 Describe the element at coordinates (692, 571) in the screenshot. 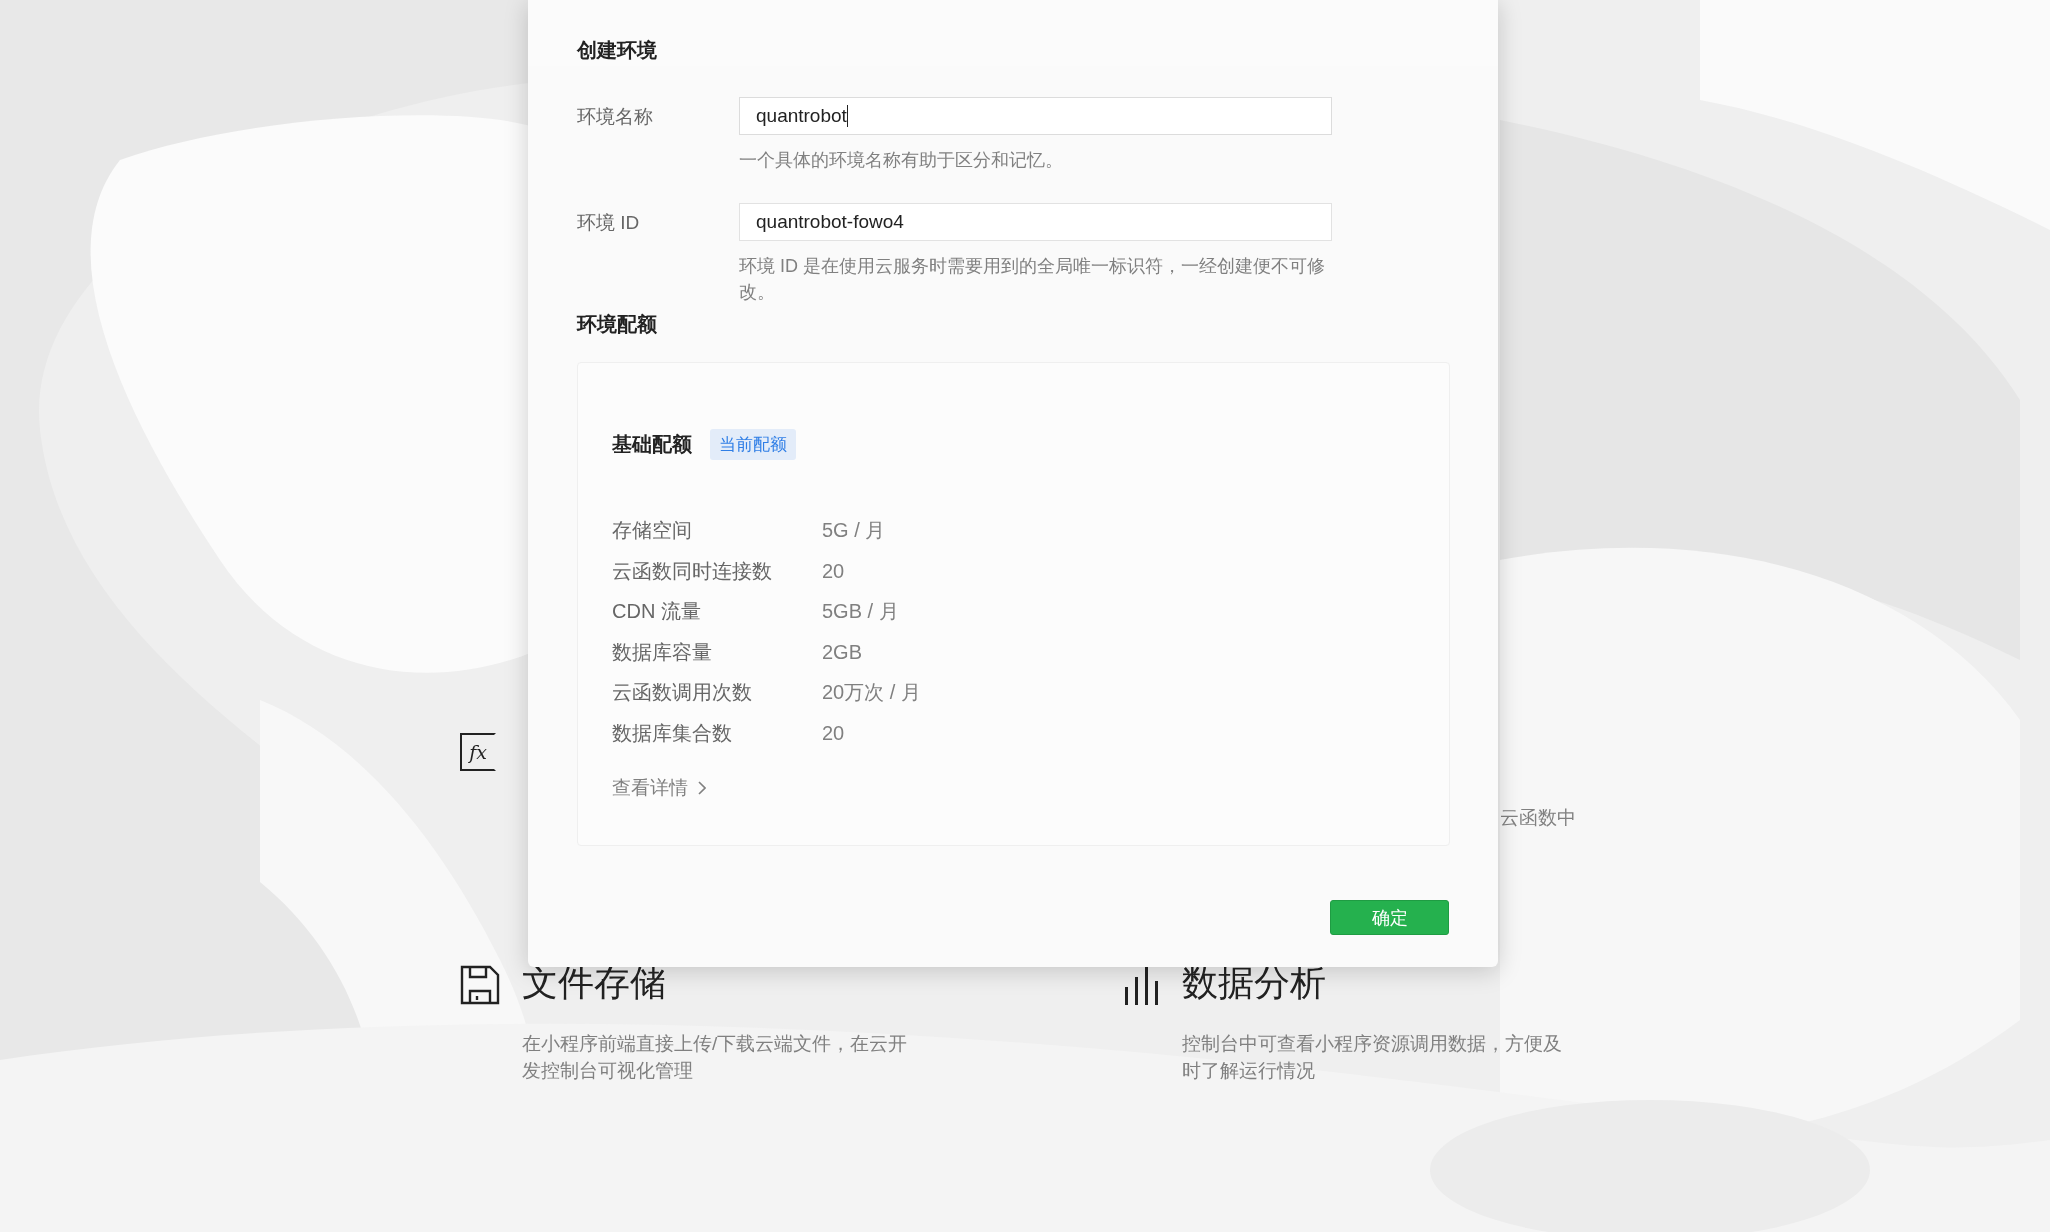

I see `quota-label: 云函数同时连接数` at that location.